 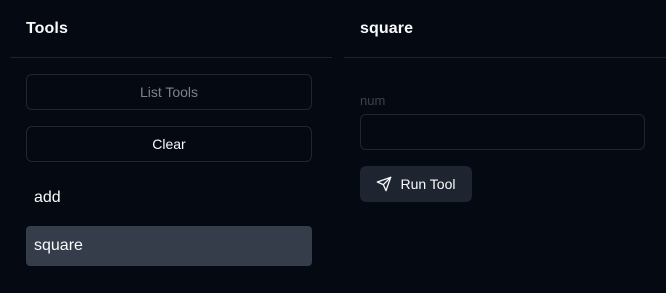 I want to click on num-input, so click(x=502, y=132).